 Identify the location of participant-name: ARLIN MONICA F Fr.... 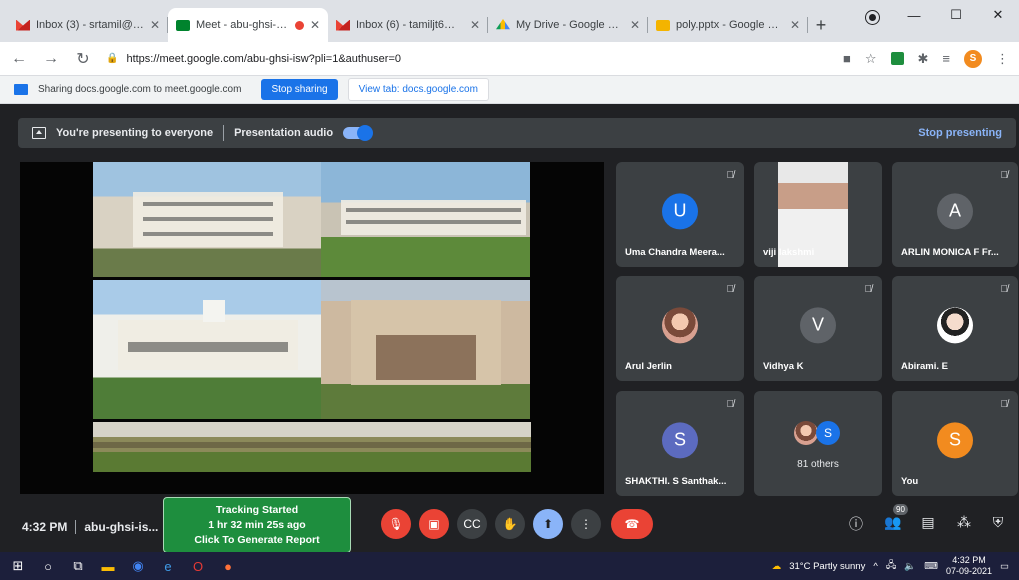
(950, 252).